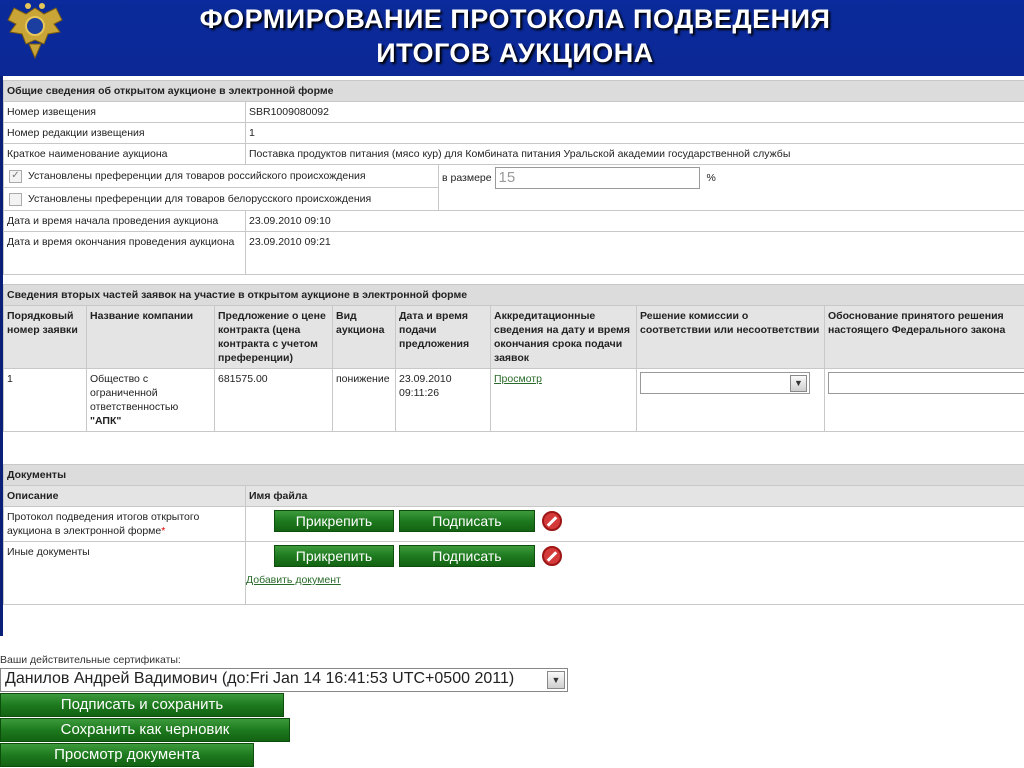  Describe the element at coordinates (725, 383) in the screenshot. I see `decision-select: ▼` at that location.